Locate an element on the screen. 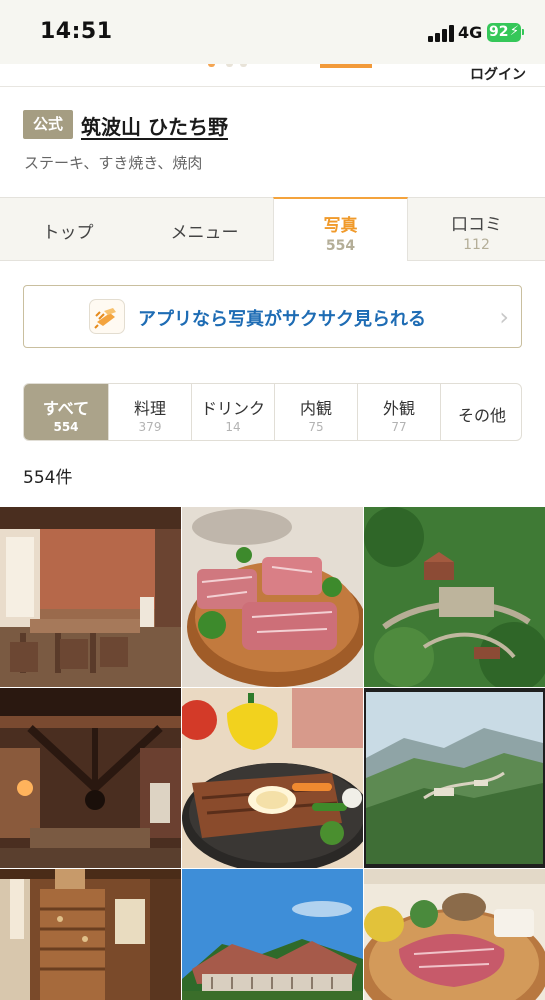  photo-exterior-building is located at coordinates (272, 934).